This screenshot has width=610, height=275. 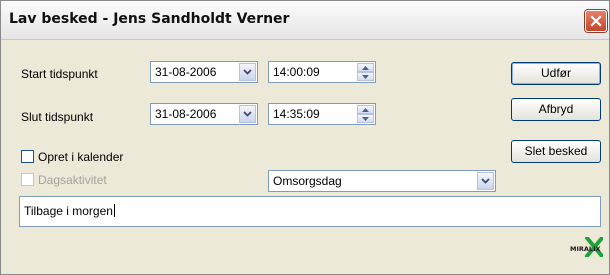 I want to click on start-time-spin-up, so click(x=365, y=67).